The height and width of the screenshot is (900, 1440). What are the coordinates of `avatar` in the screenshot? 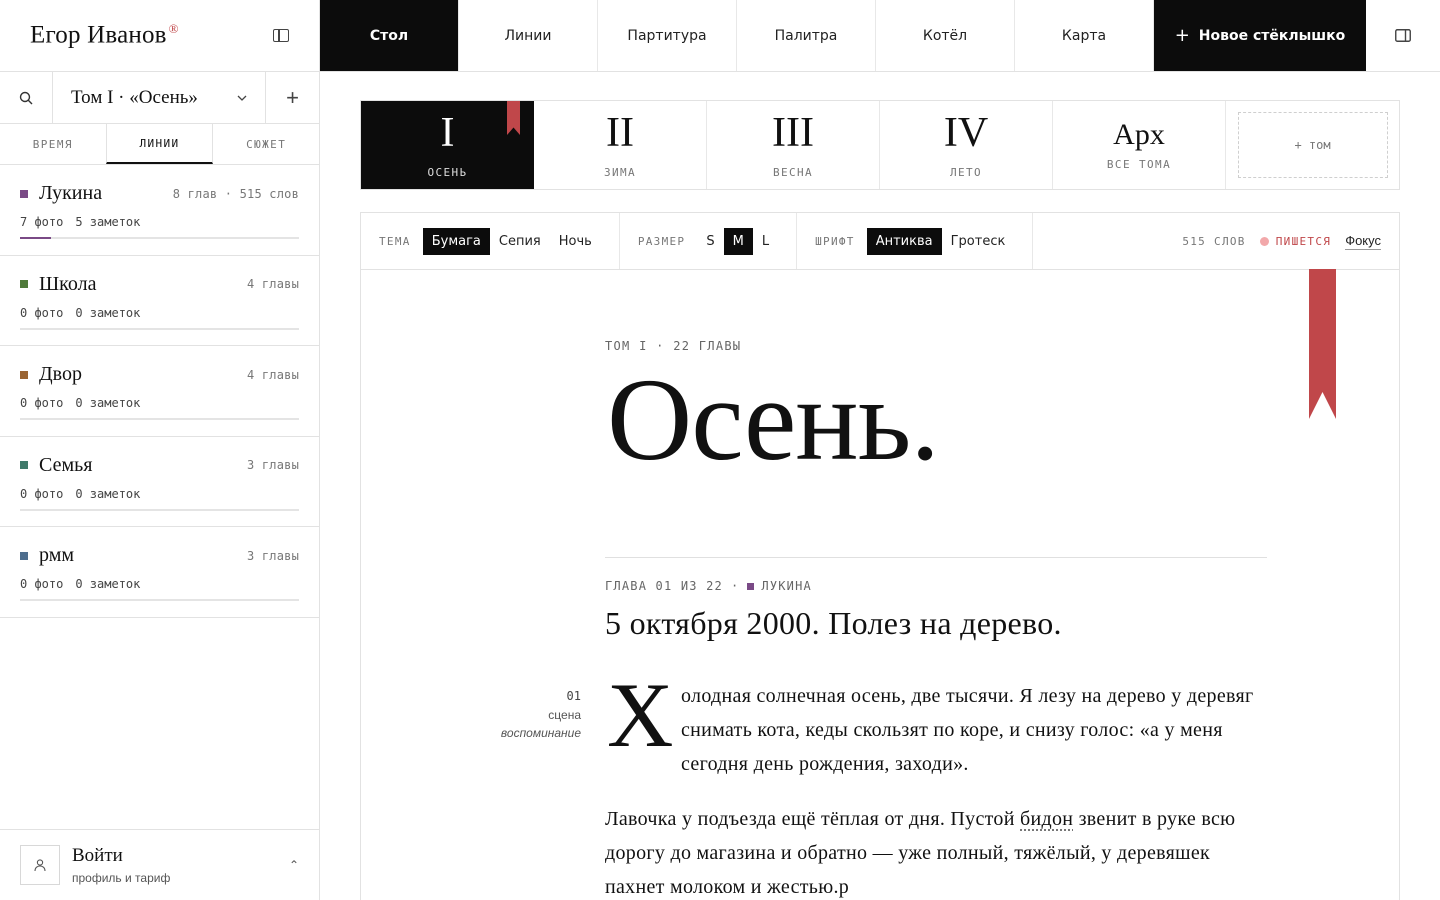 It's located at (40, 865).